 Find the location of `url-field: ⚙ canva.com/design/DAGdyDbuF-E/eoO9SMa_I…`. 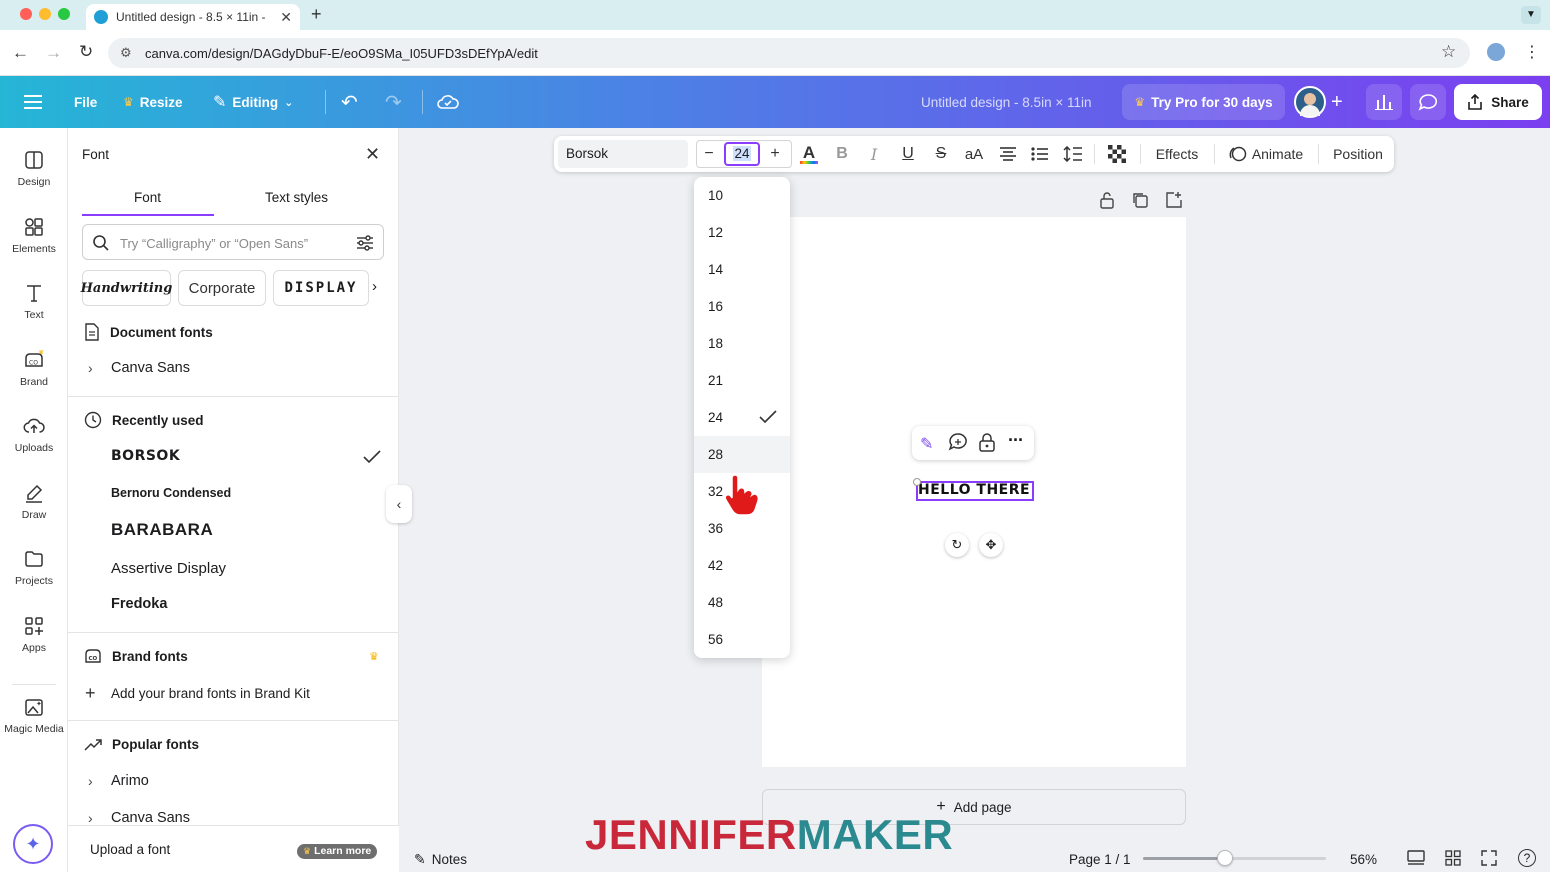

url-field: ⚙ canva.com/design/DAGdyDbuF-E/eoO9SMa_I… is located at coordinates (789, 53).